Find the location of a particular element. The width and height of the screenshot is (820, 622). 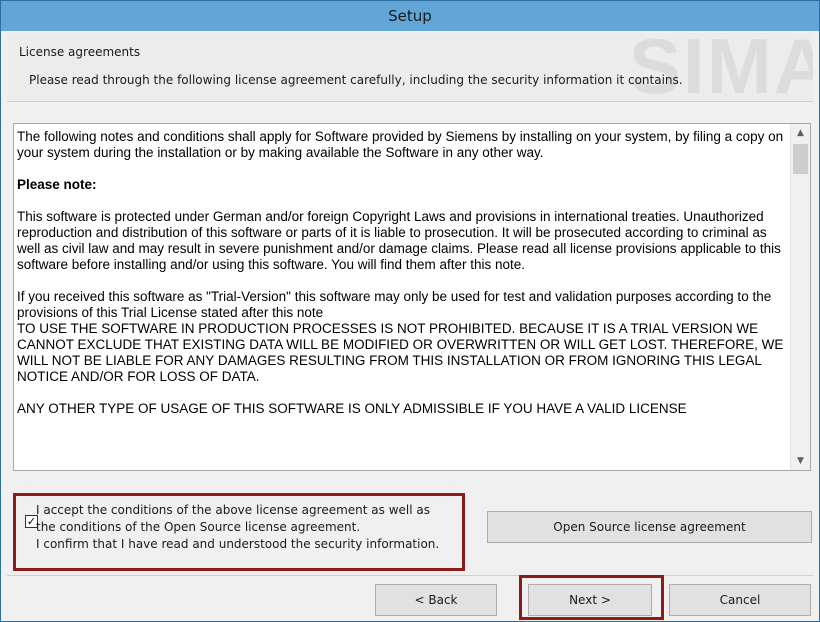

chevron-up-icon: ▲ is located at coordinates (800, 133).